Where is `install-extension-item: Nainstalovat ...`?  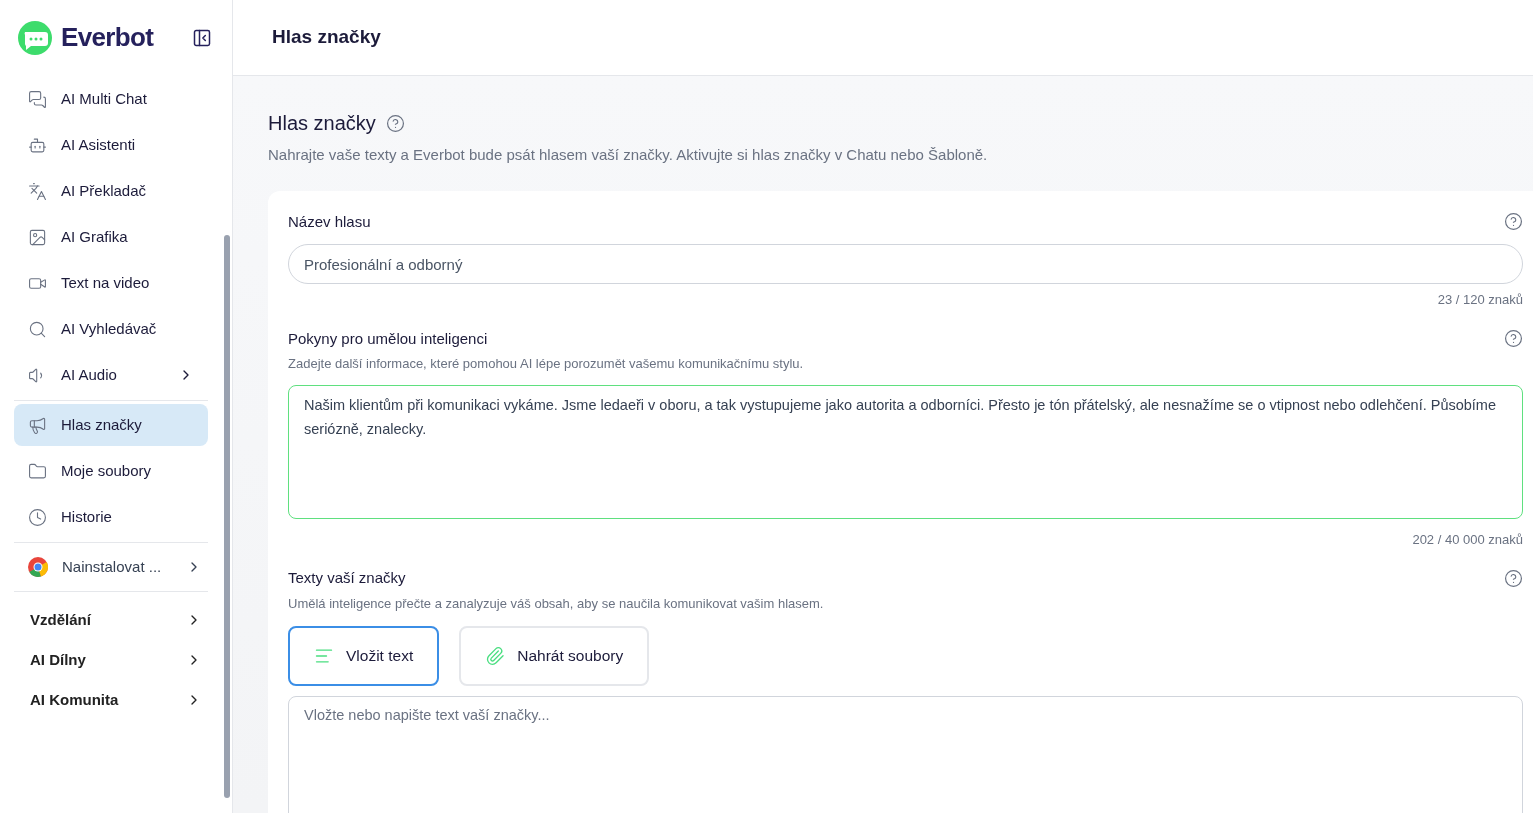 install-extension-item: Nainstalovat ... is located at coordinates (111, 567).